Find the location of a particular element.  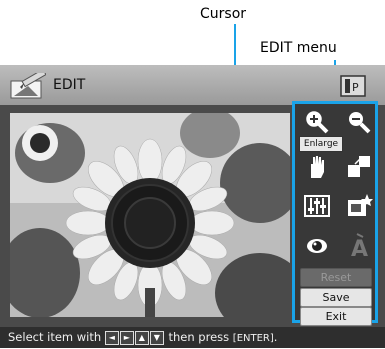

header-bar: EDIT P is located at coordinates (192, 85).